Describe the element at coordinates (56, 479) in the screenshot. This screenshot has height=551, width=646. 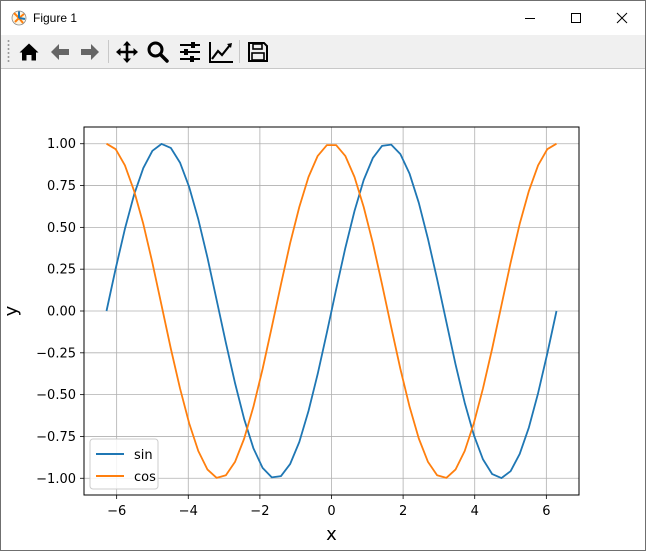
I see `y-tick-label: −1.00` at that location.